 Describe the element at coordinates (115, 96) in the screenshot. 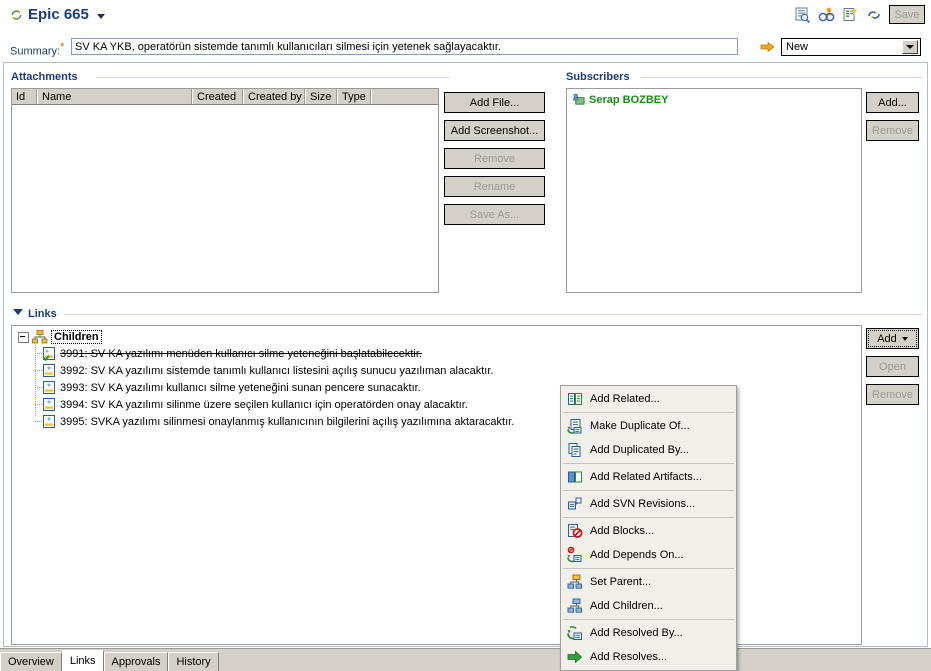

I see `column-header-name: Name` at that location.